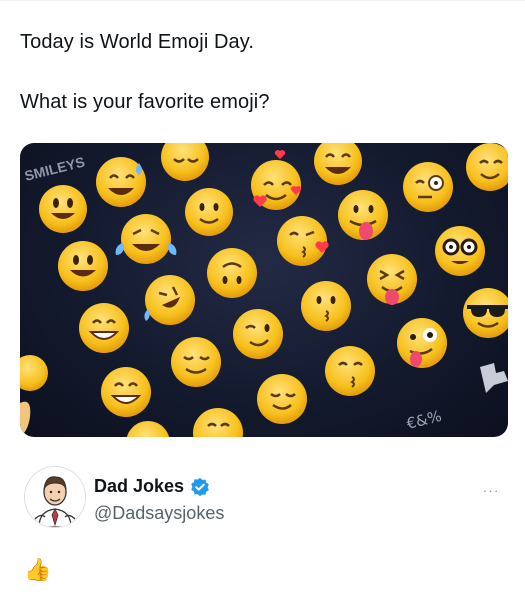  I want to click on rolling-laugh-face-icon, so click(169, 300).